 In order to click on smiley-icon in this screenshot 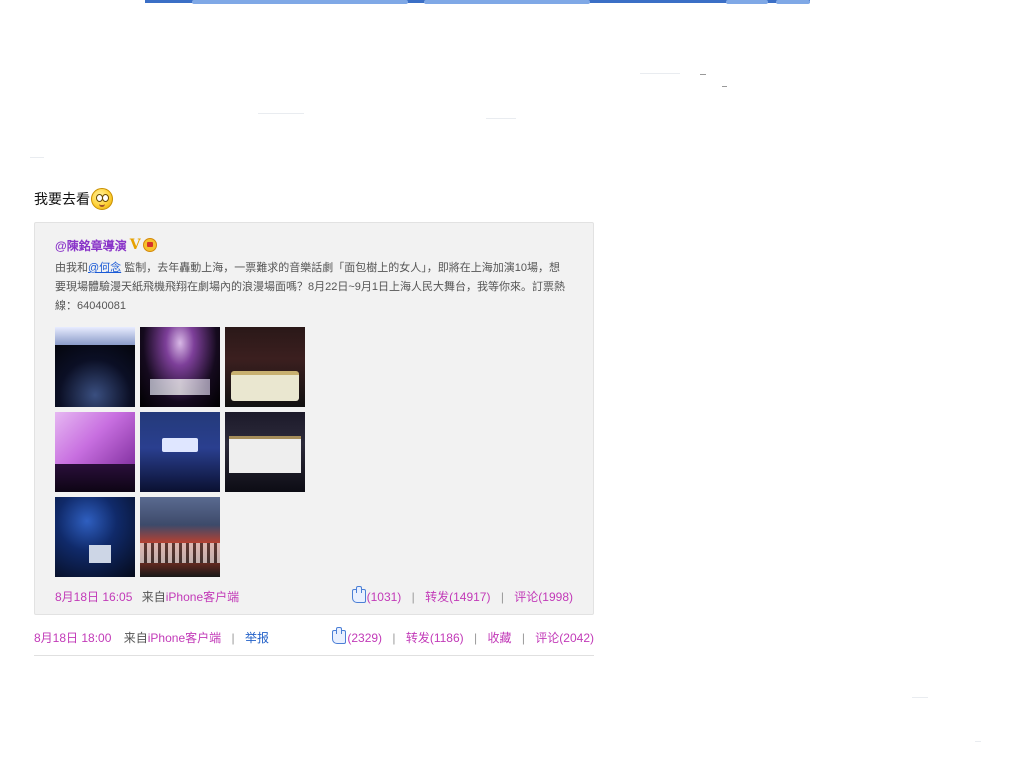, I will do `click(102, 199)`.